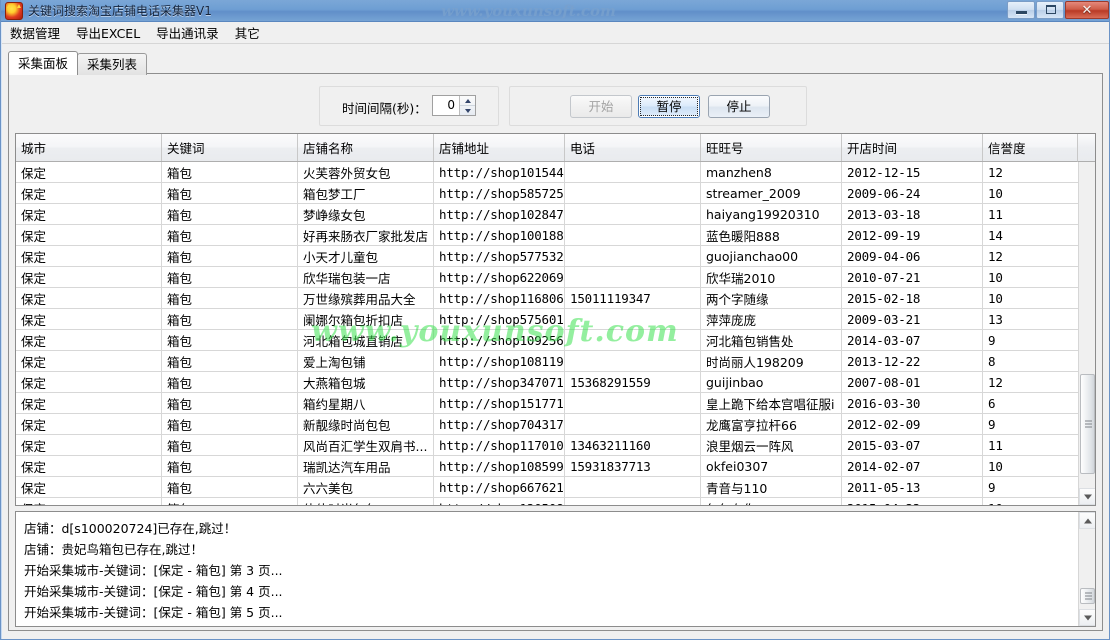  What do you see at coordinates (912, 403) in the screenshot?
I see `table-cell: 2016-03-30` at bounding box center [912, 403].